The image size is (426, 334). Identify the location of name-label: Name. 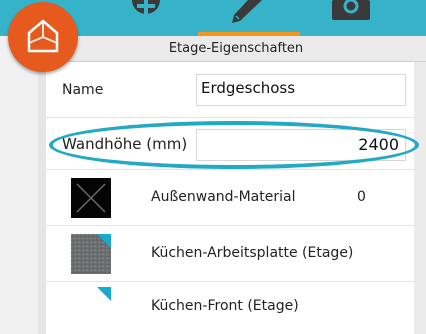
(83, 90).